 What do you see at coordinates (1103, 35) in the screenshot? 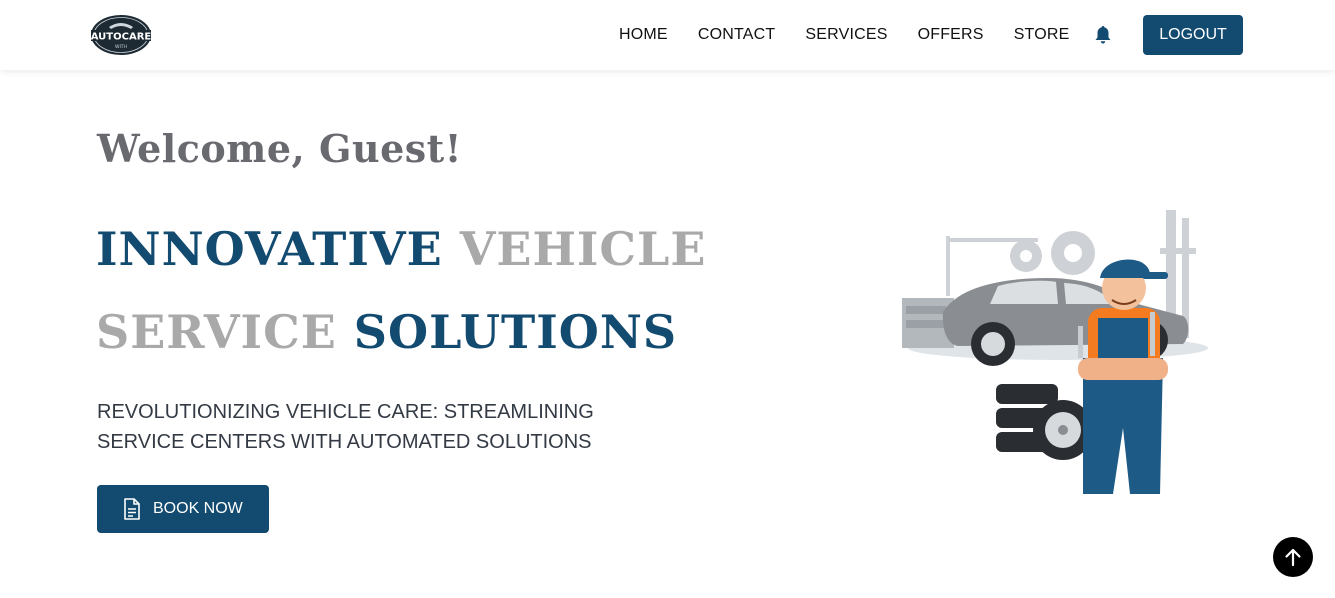
I see `bell-icon` at bounding box center [1103, 35].